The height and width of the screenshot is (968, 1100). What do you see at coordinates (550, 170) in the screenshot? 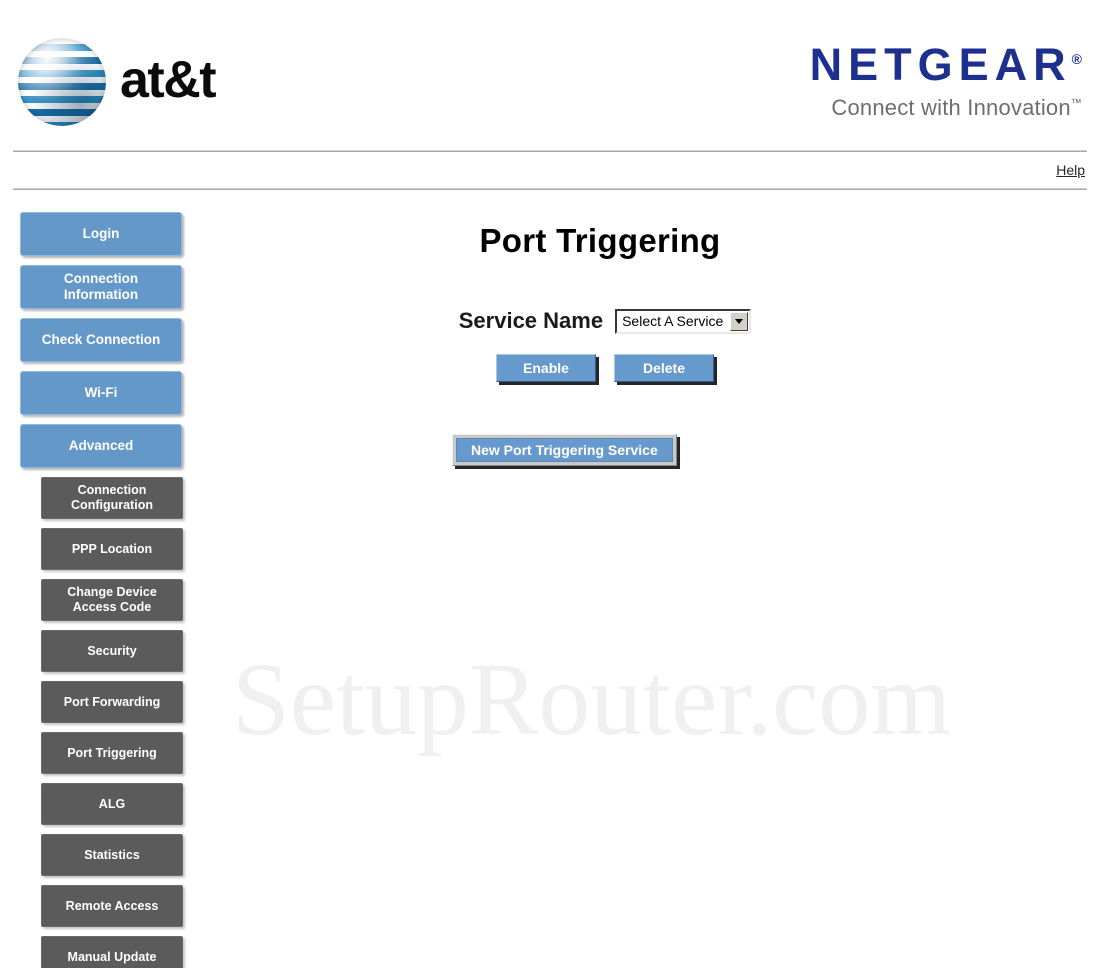
I see `help-bar: Help` at bounding box center [550, 170].